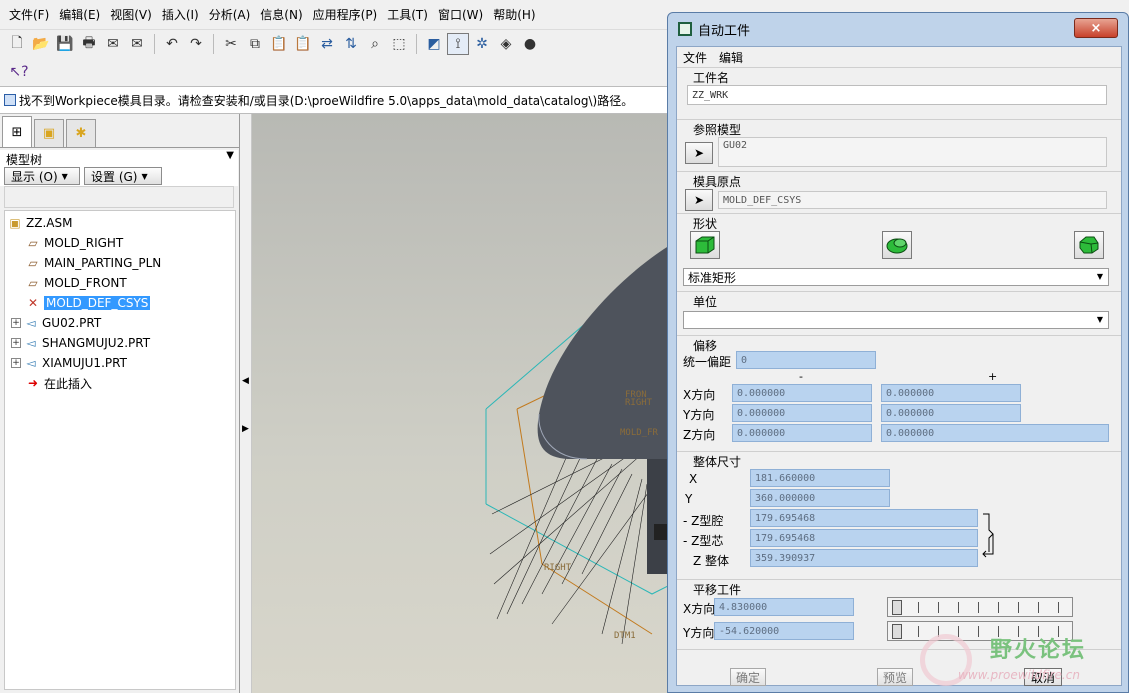 This screenshot has width=1129, height=693. Describe the element at coordinates (72, 323) in the screenshot. I see `tree-item-label: GU02.PRT` at that location.